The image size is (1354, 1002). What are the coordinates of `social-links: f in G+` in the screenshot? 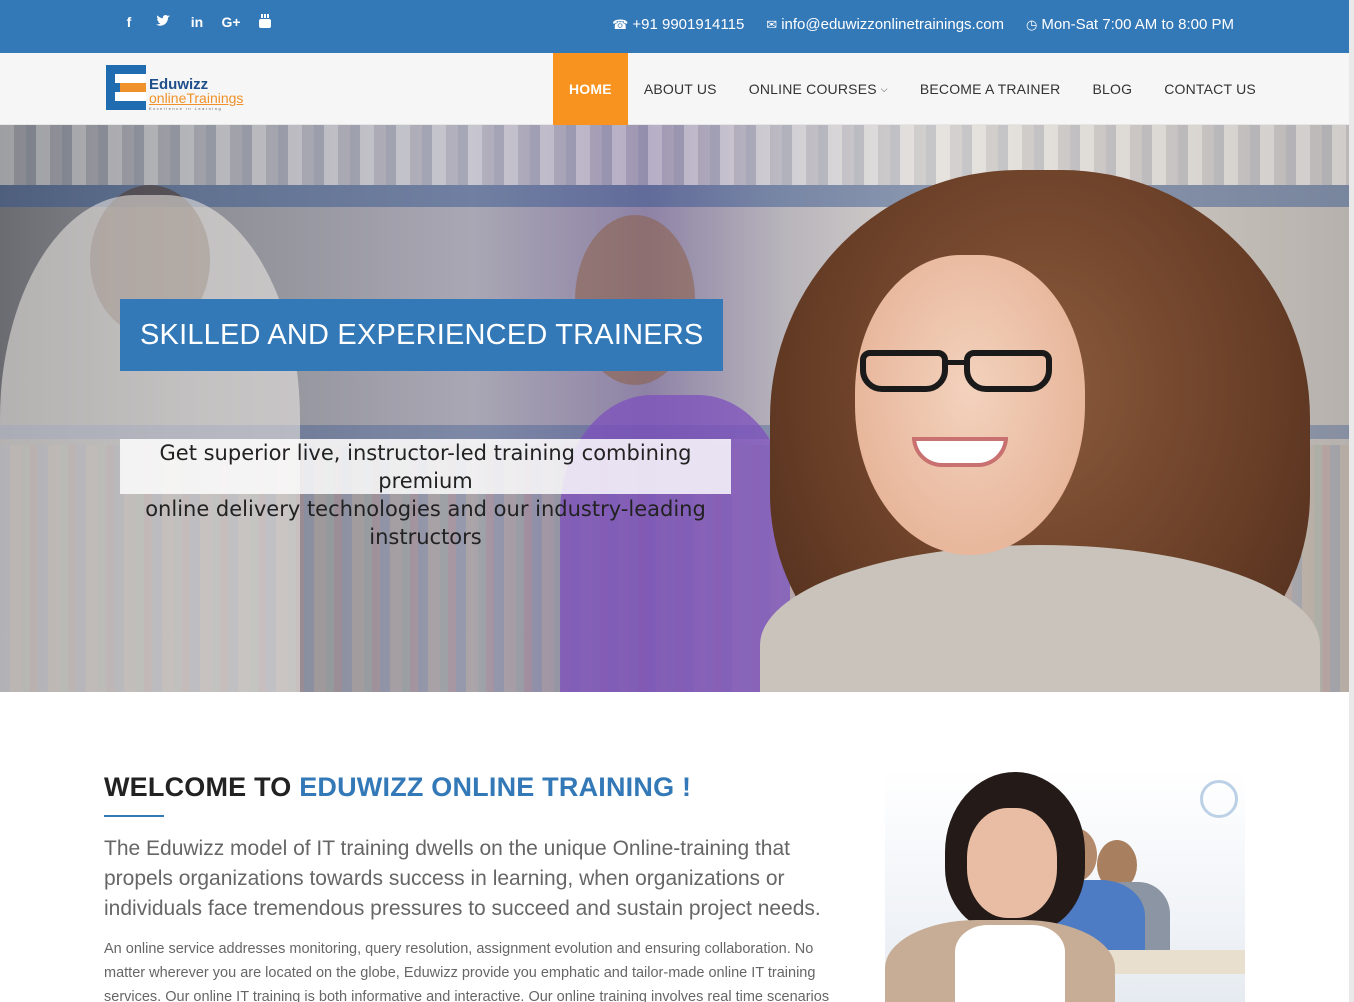 It's located at (197, 22).